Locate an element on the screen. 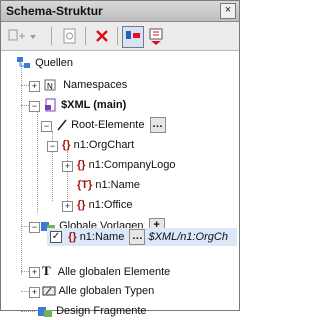 This screenshot has width=320, height=320. element-text-icon: {T} is located at coordinates (85, 185).